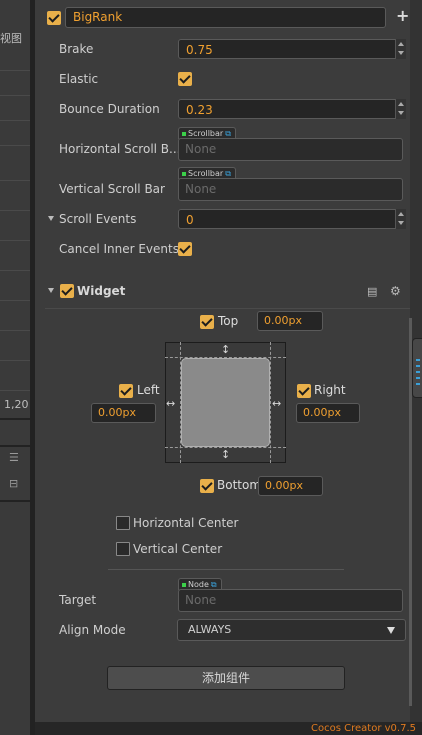 The height and width of the screenshot is (735, 422). Describe the element at coordinates (226, 349) in the screenshot. I see `top-spacing-arrow-icon: ↕` at that location.